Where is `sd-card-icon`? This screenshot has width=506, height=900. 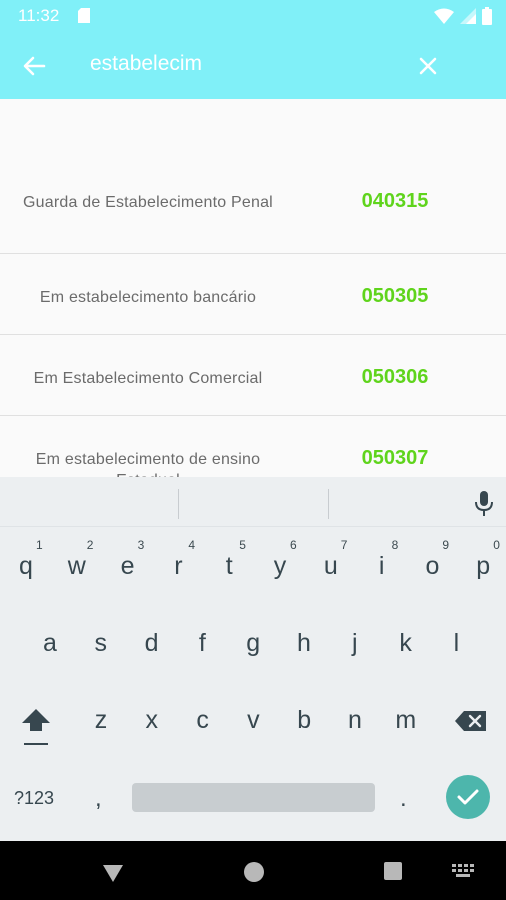 sd-card-icon is located at coordinates (84, 15).